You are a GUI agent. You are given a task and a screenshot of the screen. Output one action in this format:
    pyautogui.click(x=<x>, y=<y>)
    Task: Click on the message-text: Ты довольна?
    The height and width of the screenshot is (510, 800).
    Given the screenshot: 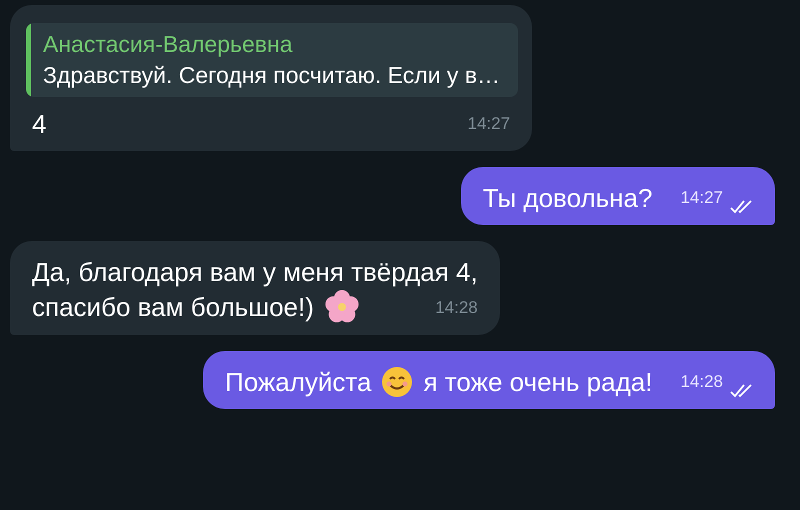 What is the action you would take?
    pyautogui.click(x=567, y=198)
    